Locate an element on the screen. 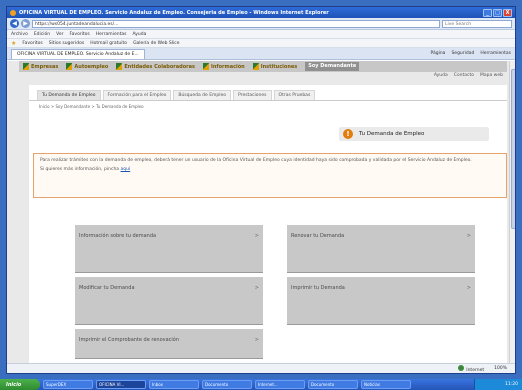  start-button: Inicio is located at coordinates (20, 384).